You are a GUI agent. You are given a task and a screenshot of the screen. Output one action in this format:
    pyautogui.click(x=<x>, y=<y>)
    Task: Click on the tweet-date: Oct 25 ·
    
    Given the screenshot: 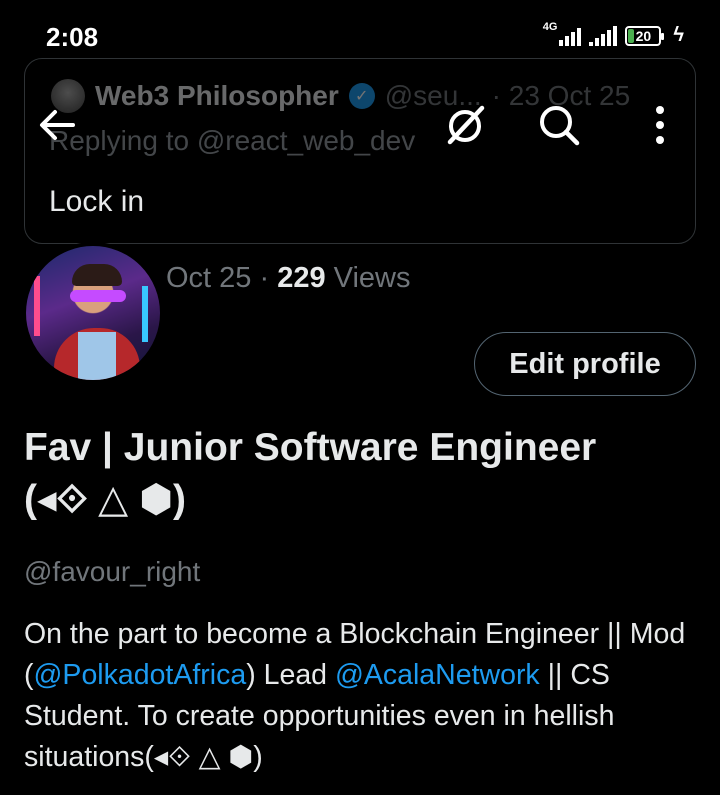 What is the action you would take?
    pyautogui.click(x=222, y=278)
    